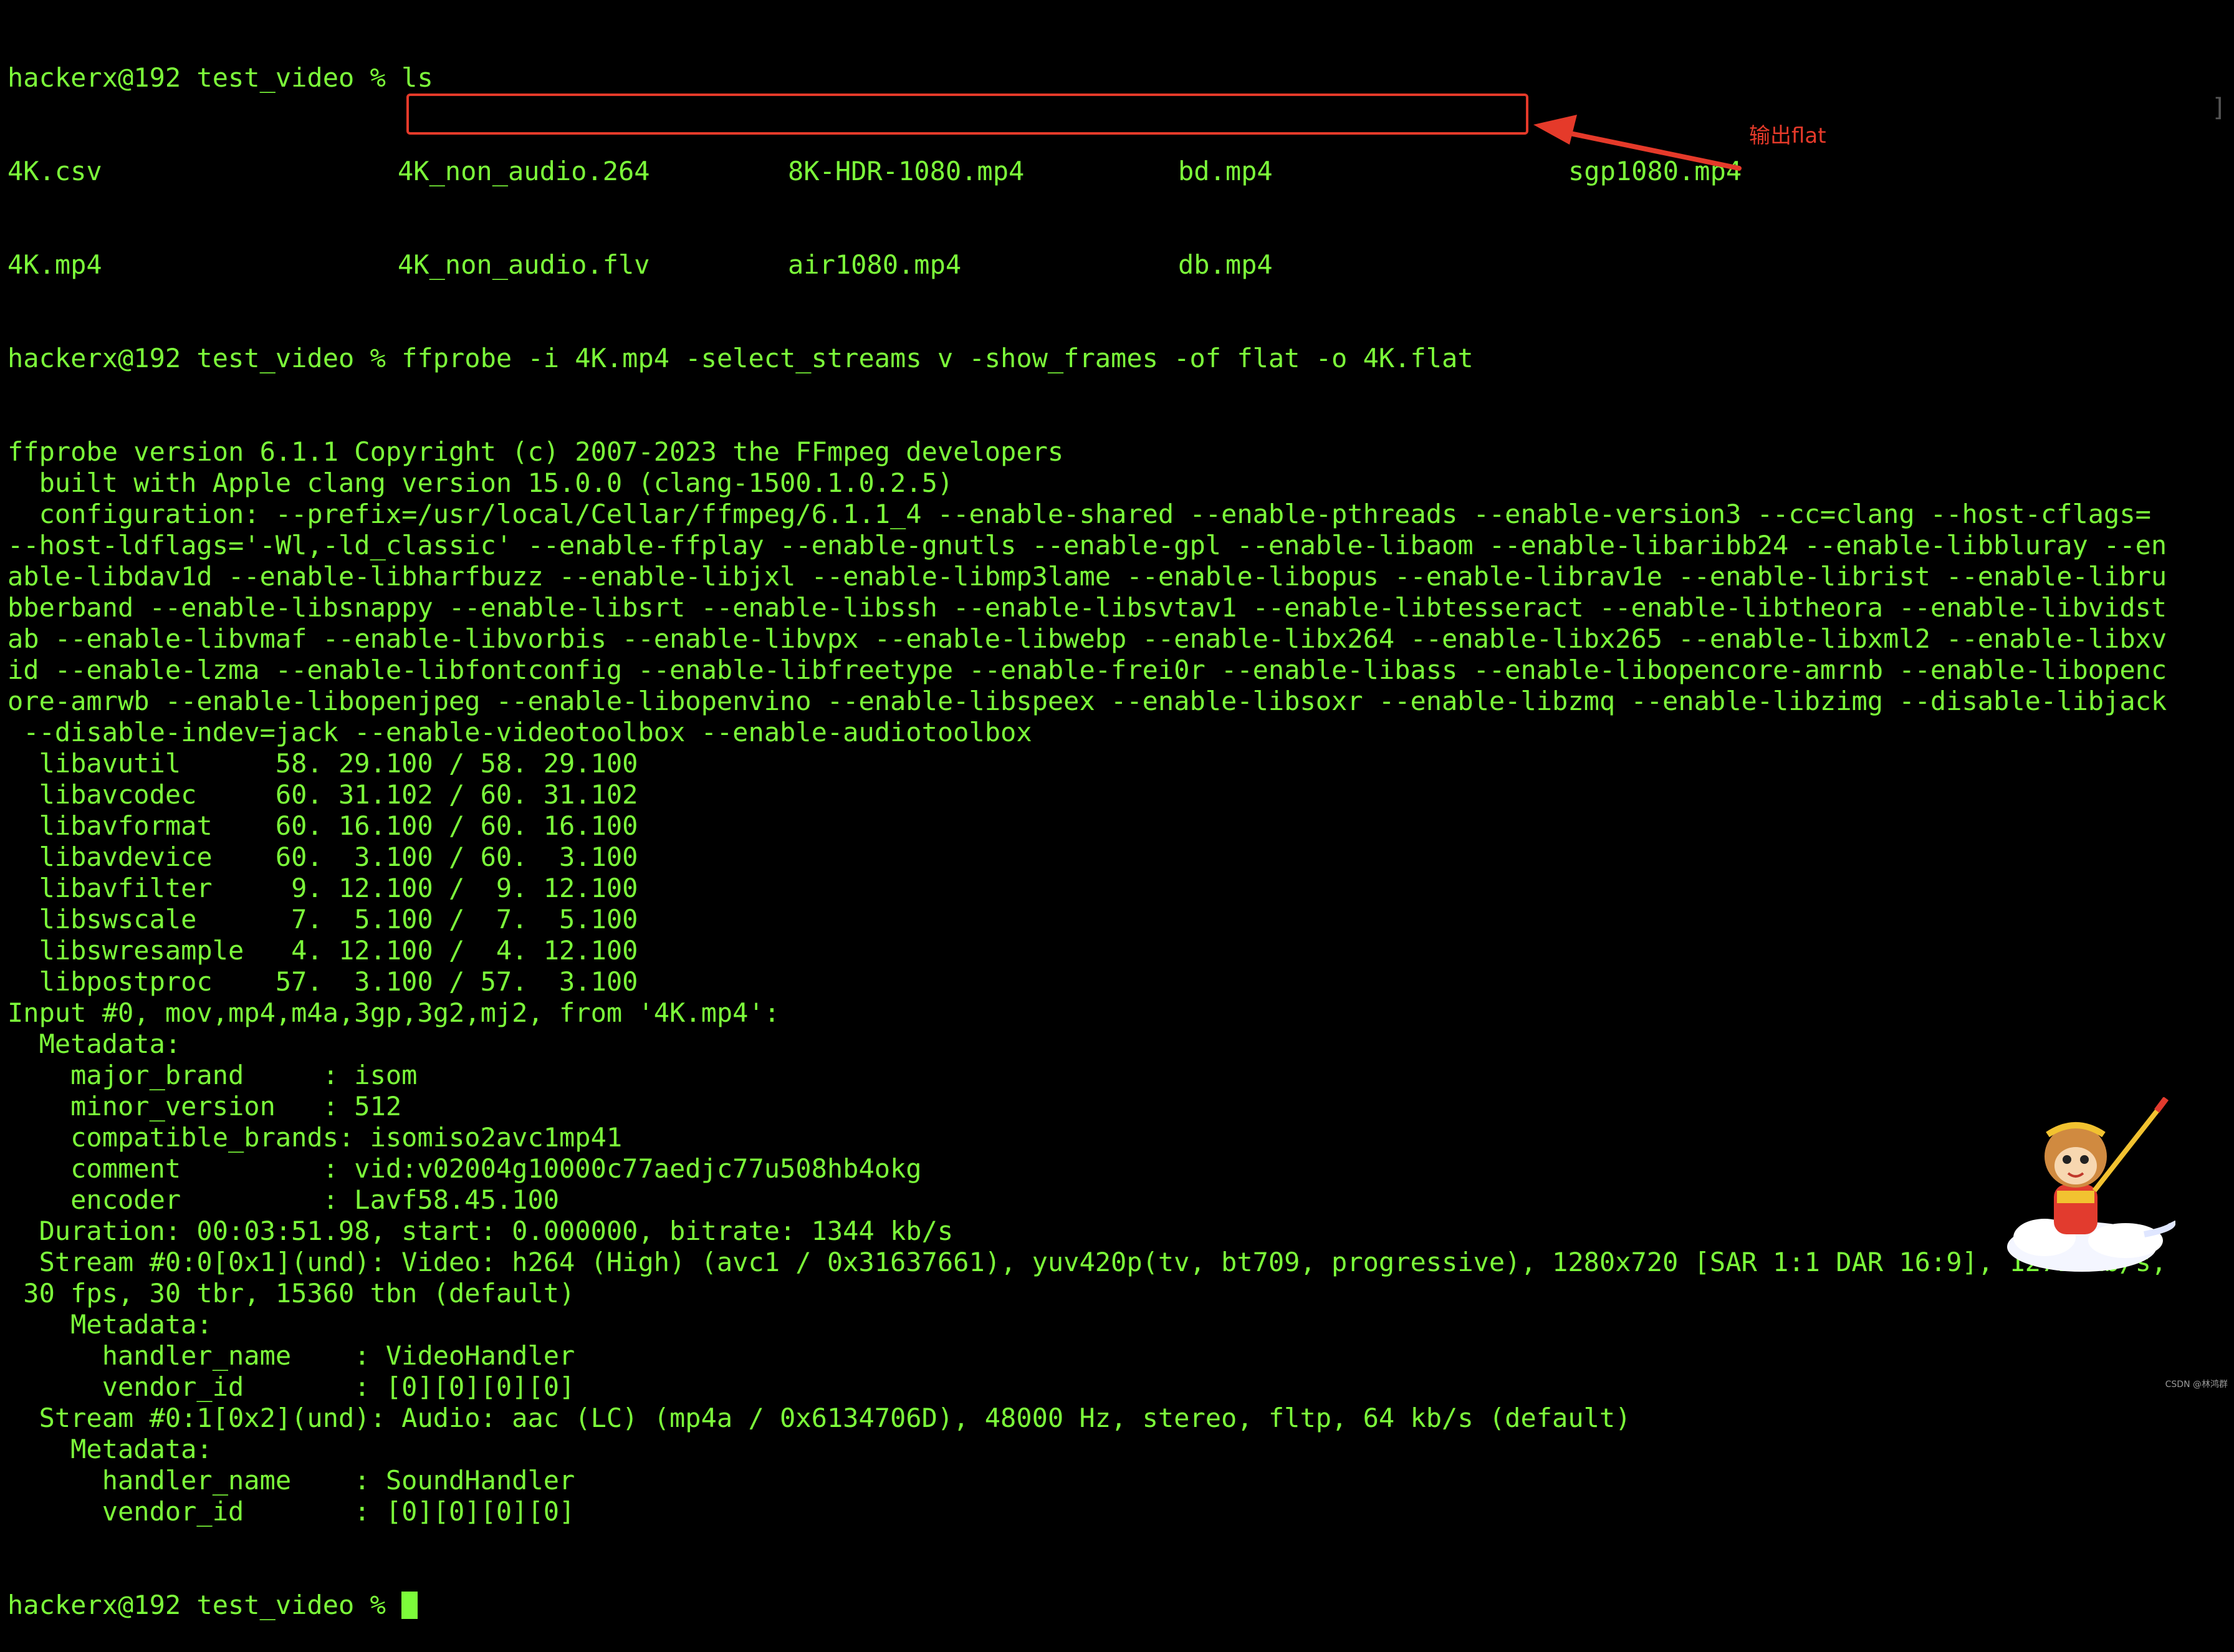 This screenshot has height=1652, width=2234. I want to click on output-line: major_brand : isom, so click(213, 1075).